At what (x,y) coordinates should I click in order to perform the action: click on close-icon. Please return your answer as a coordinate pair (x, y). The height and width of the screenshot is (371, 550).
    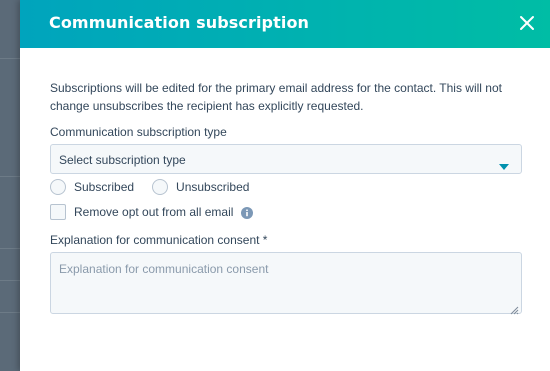
    Looking at the image, I should click on (527, 23).